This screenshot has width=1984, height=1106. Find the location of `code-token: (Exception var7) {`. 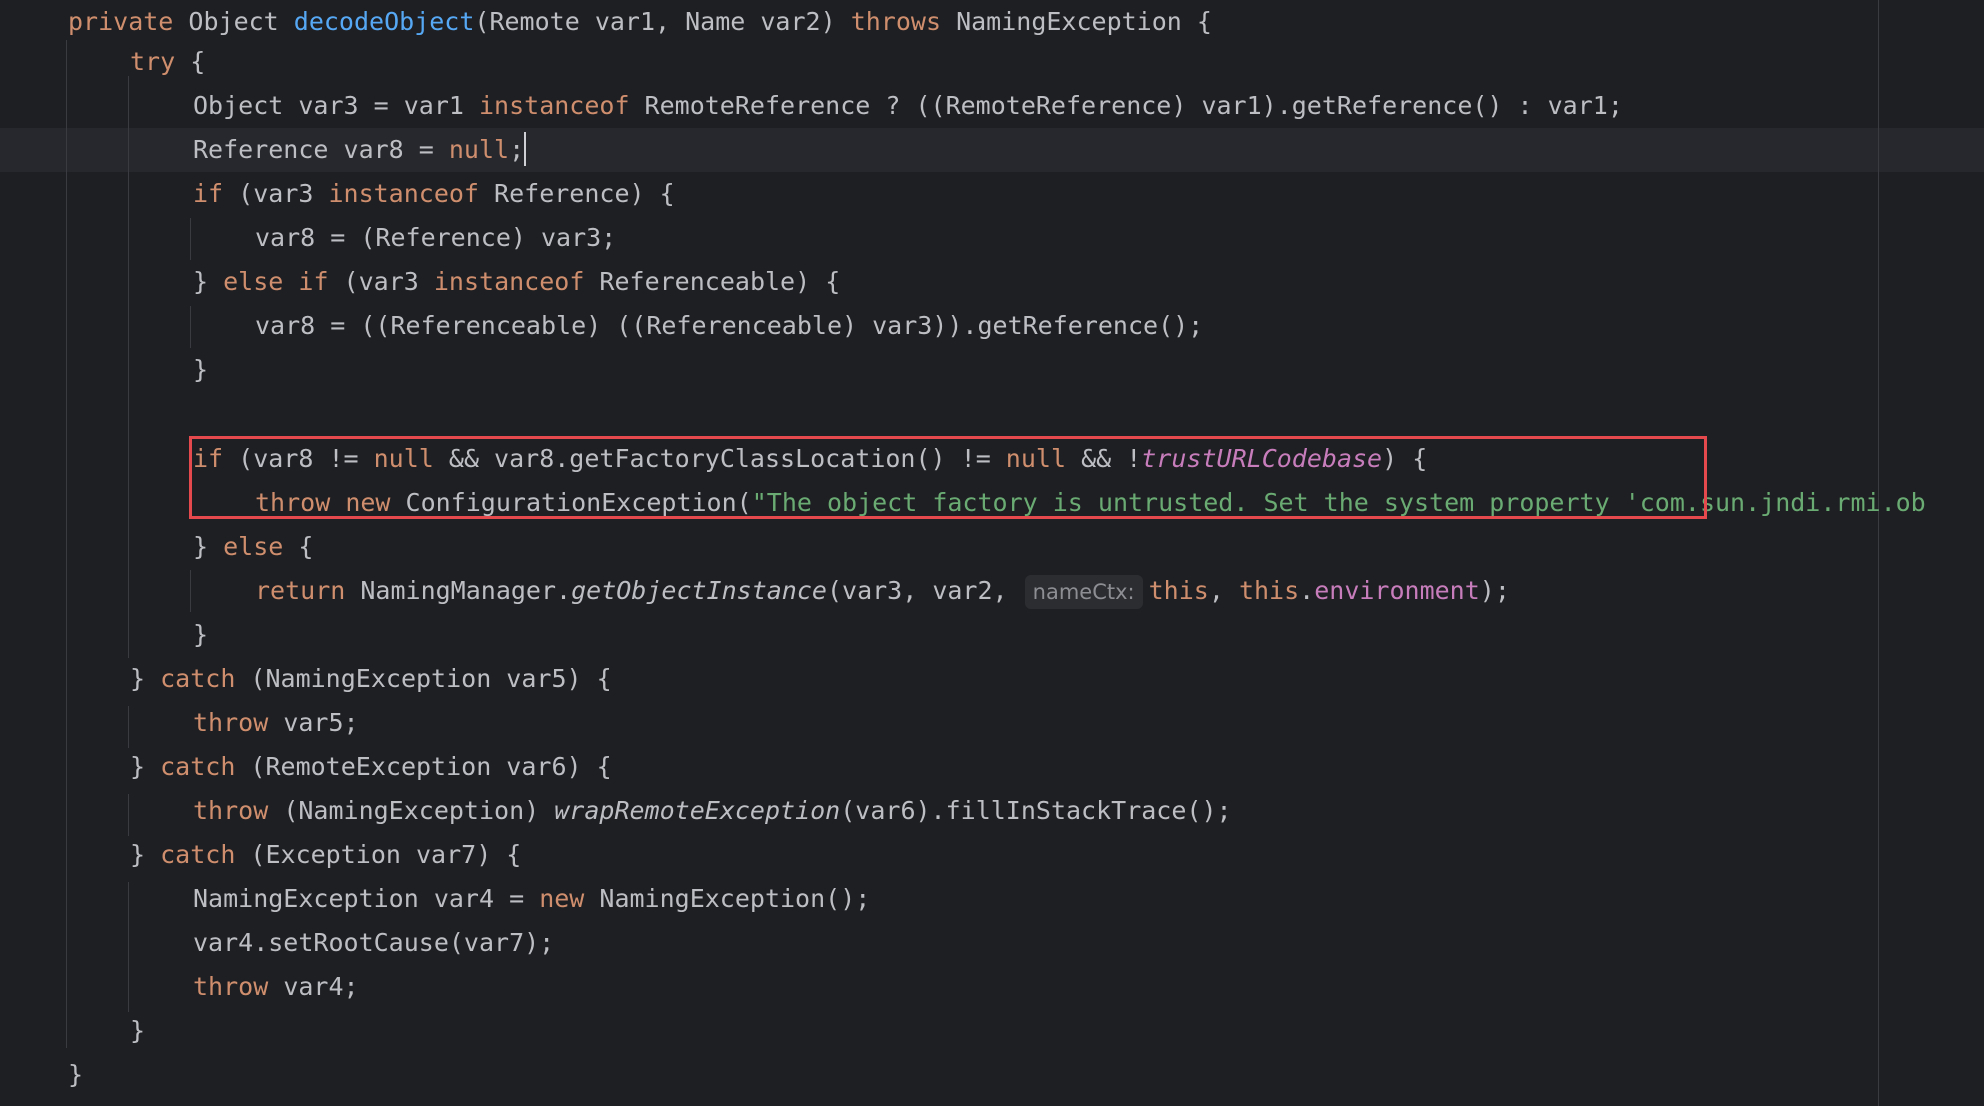

code-token: (Exception var7) { is located at coordinates (378, 854).